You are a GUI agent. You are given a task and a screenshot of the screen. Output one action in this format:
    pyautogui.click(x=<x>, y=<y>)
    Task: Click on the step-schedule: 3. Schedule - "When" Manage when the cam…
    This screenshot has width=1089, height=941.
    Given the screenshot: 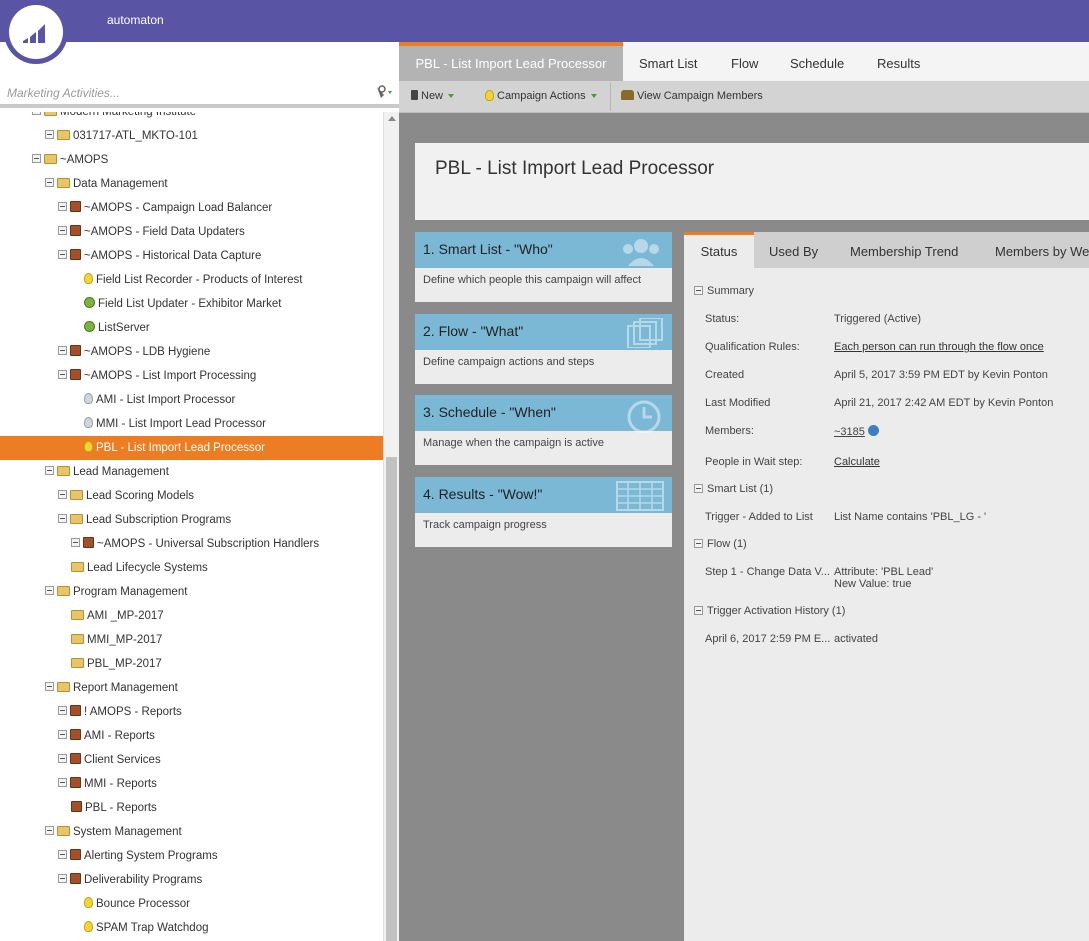 What is the action you would take?
    pyautogui.click(x=543, y=430)
    